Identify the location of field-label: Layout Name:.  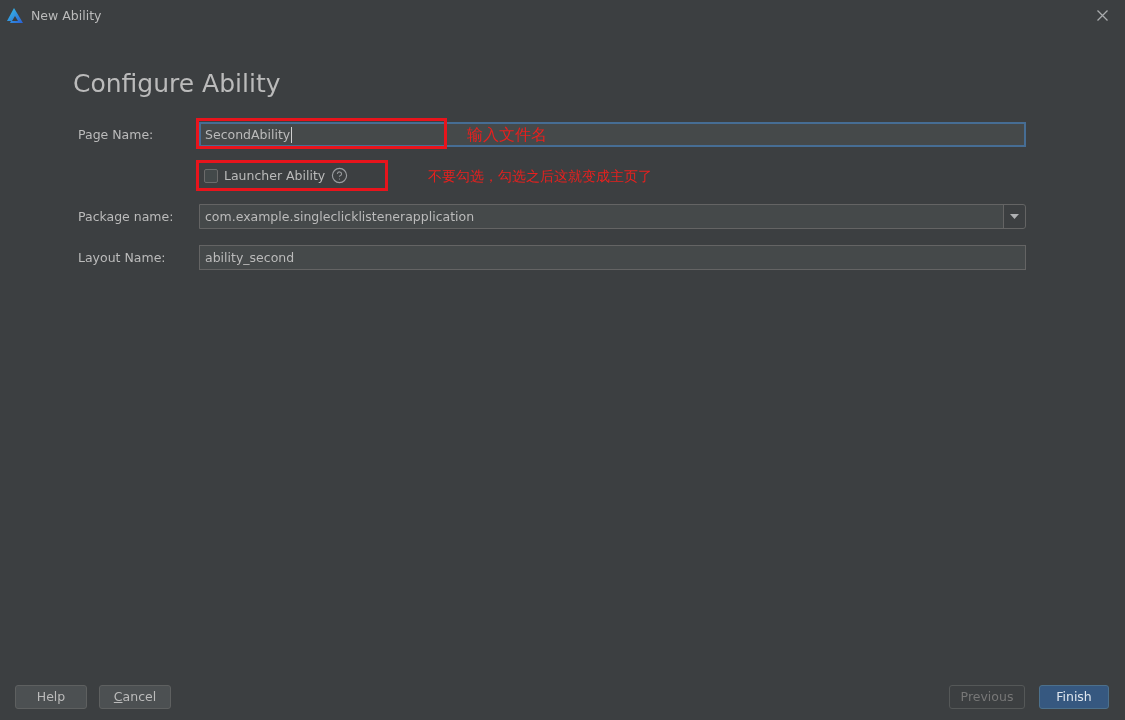
(122, 257).